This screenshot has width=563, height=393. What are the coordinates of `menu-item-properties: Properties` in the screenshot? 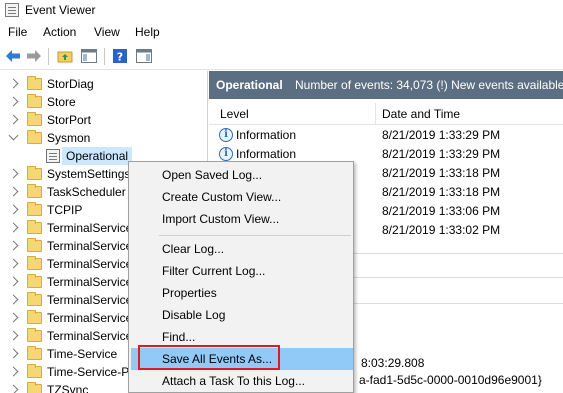 It's located at (242, 293).